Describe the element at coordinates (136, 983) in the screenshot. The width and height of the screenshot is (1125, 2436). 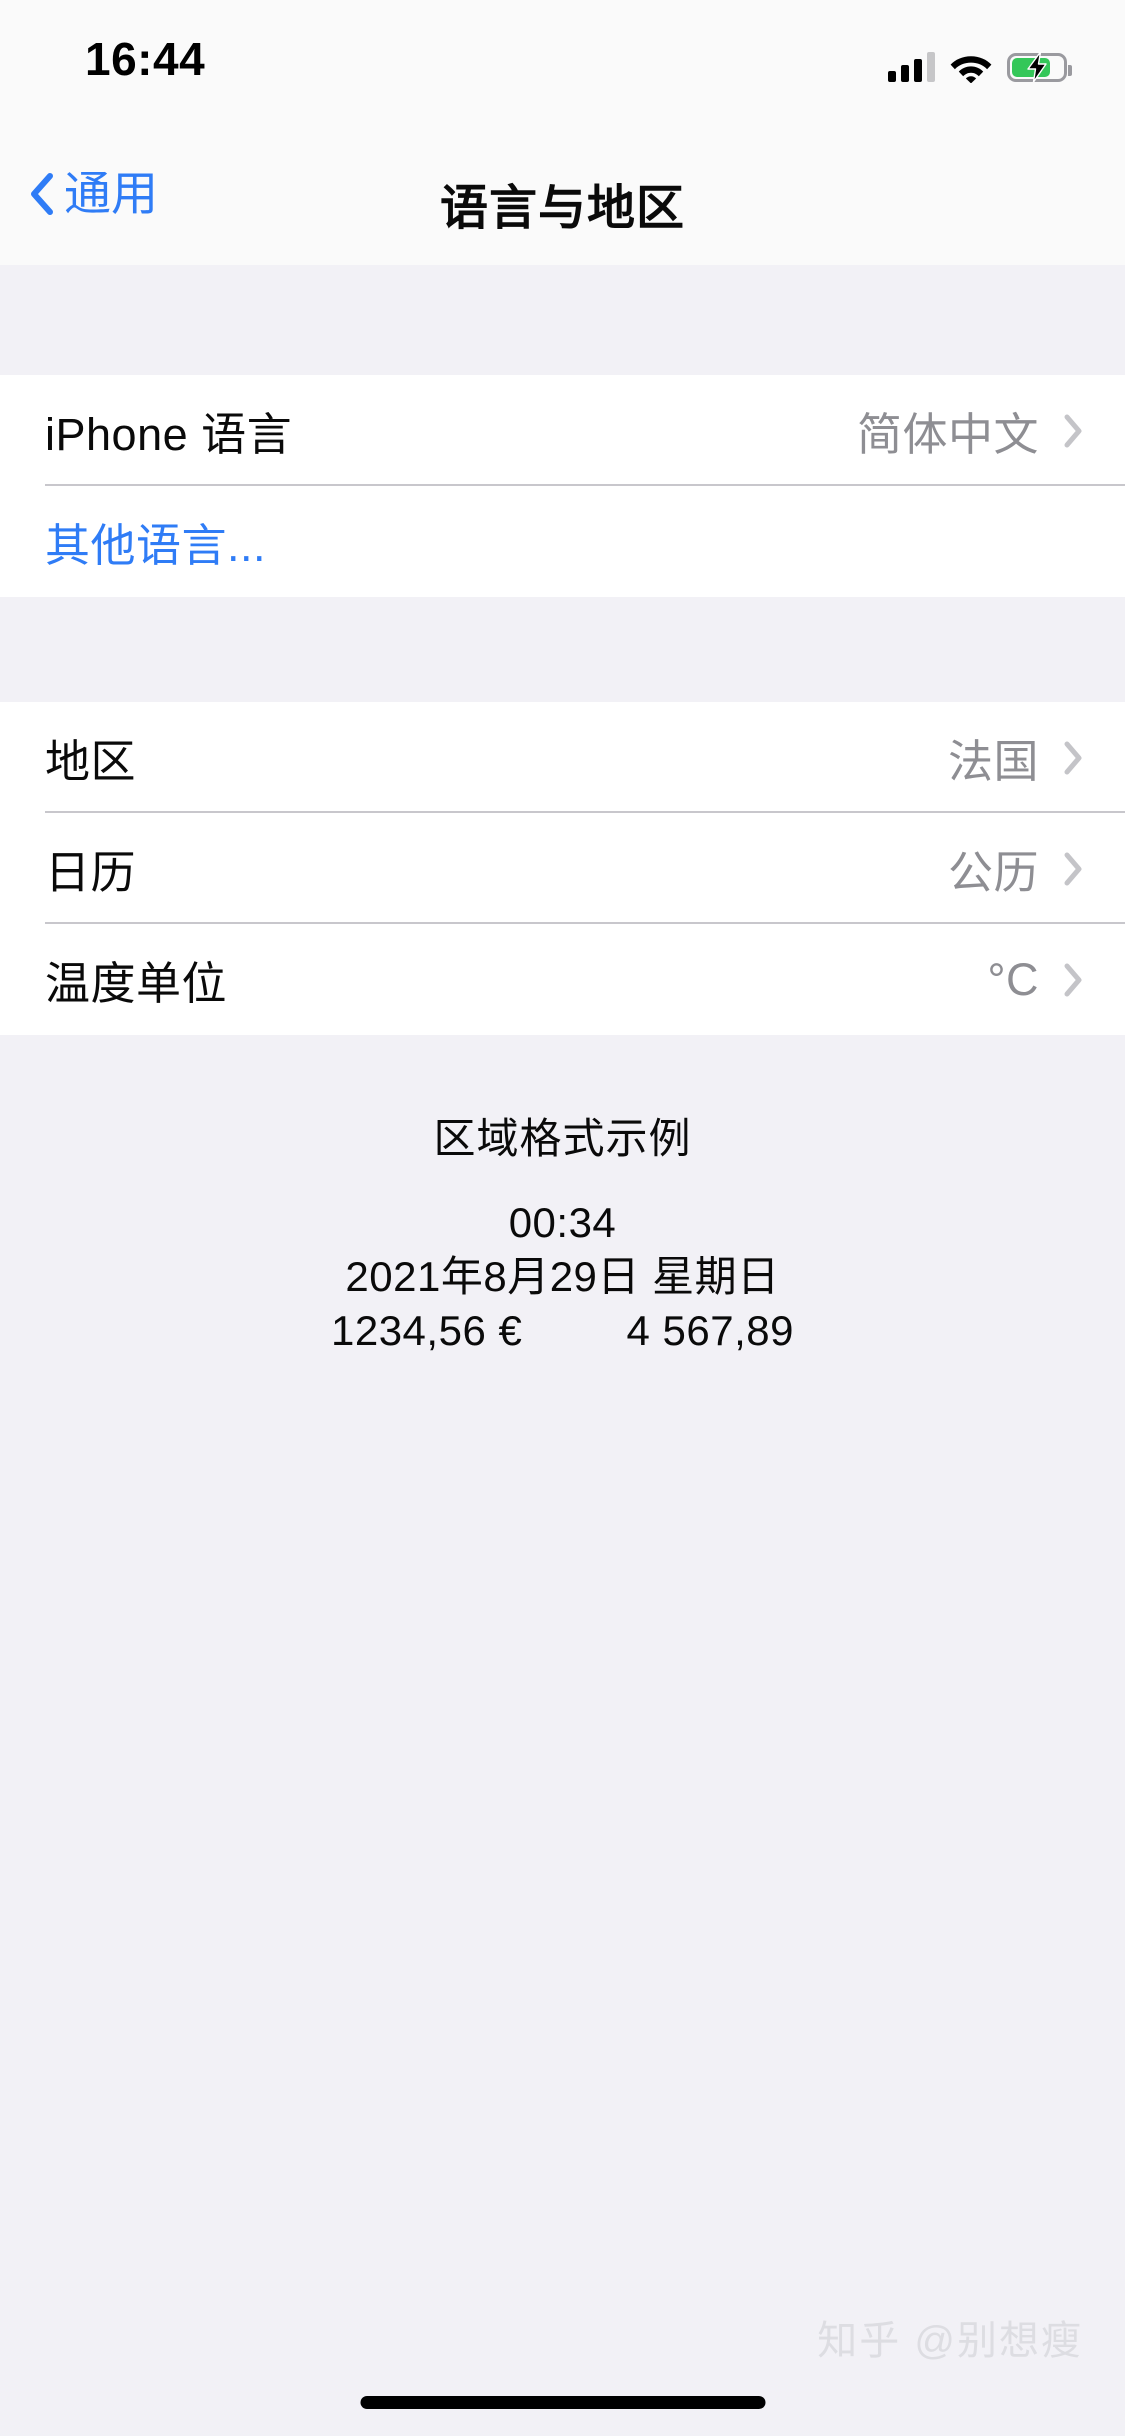
I see `row-label: 温度单位` at that location.